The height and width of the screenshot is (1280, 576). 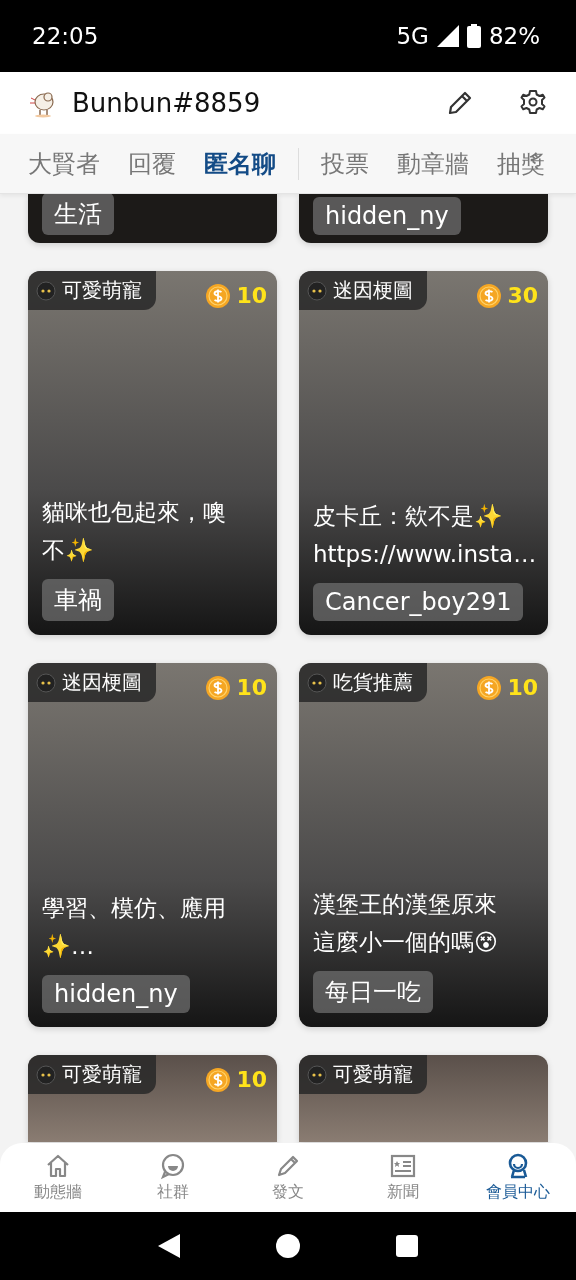 I want to click on post-title: 學習、模仿、應用, so click(x=134, y=908).